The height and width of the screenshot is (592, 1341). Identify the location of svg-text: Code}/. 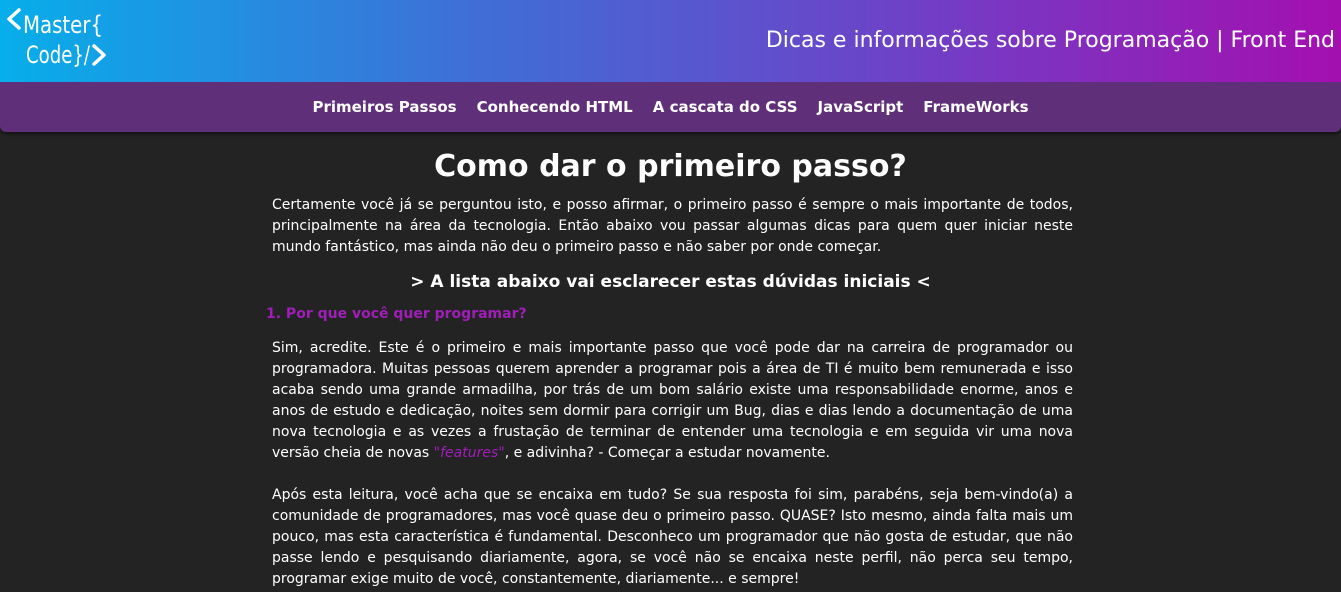
(58, 55).